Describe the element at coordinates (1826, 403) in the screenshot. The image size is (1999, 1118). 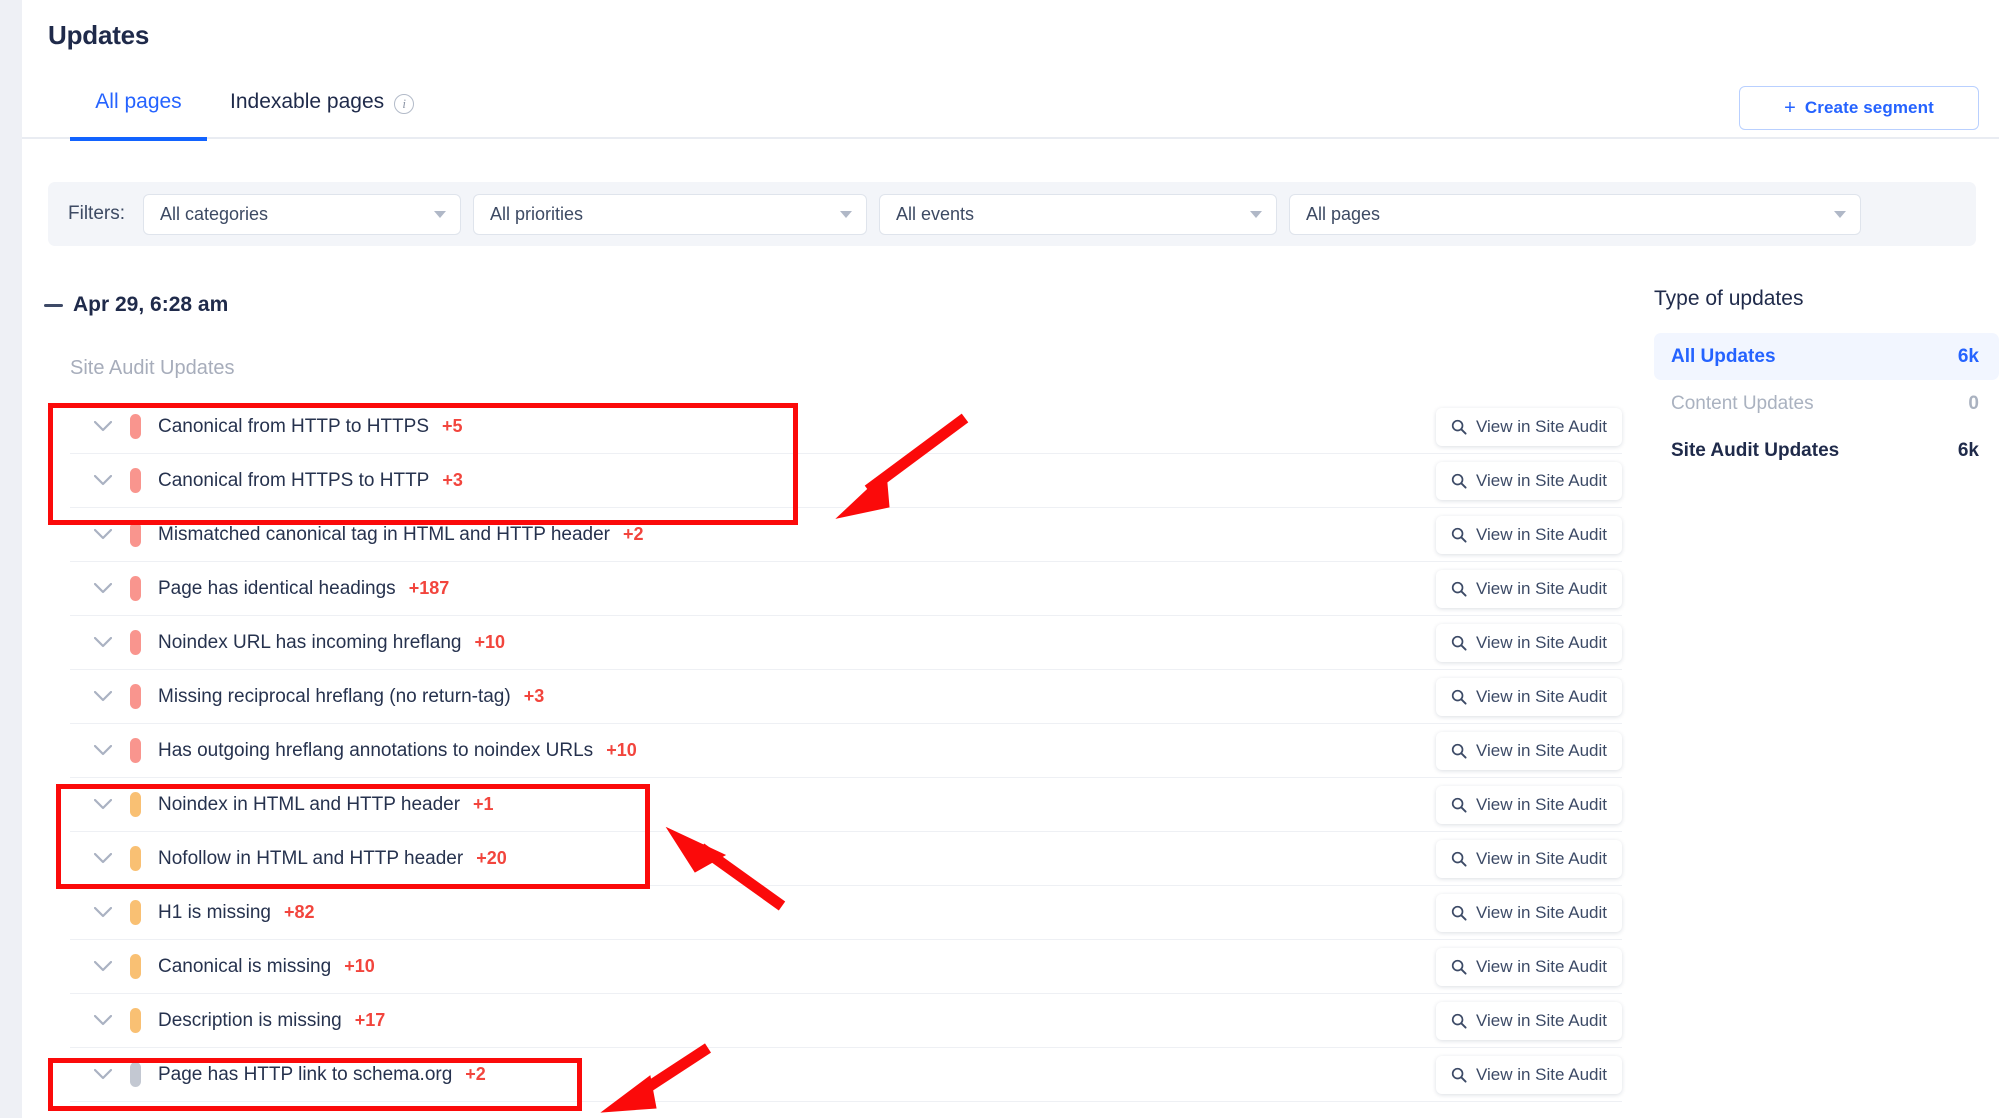
I see `type-of-updates-item: Content Updates 0` at that location.